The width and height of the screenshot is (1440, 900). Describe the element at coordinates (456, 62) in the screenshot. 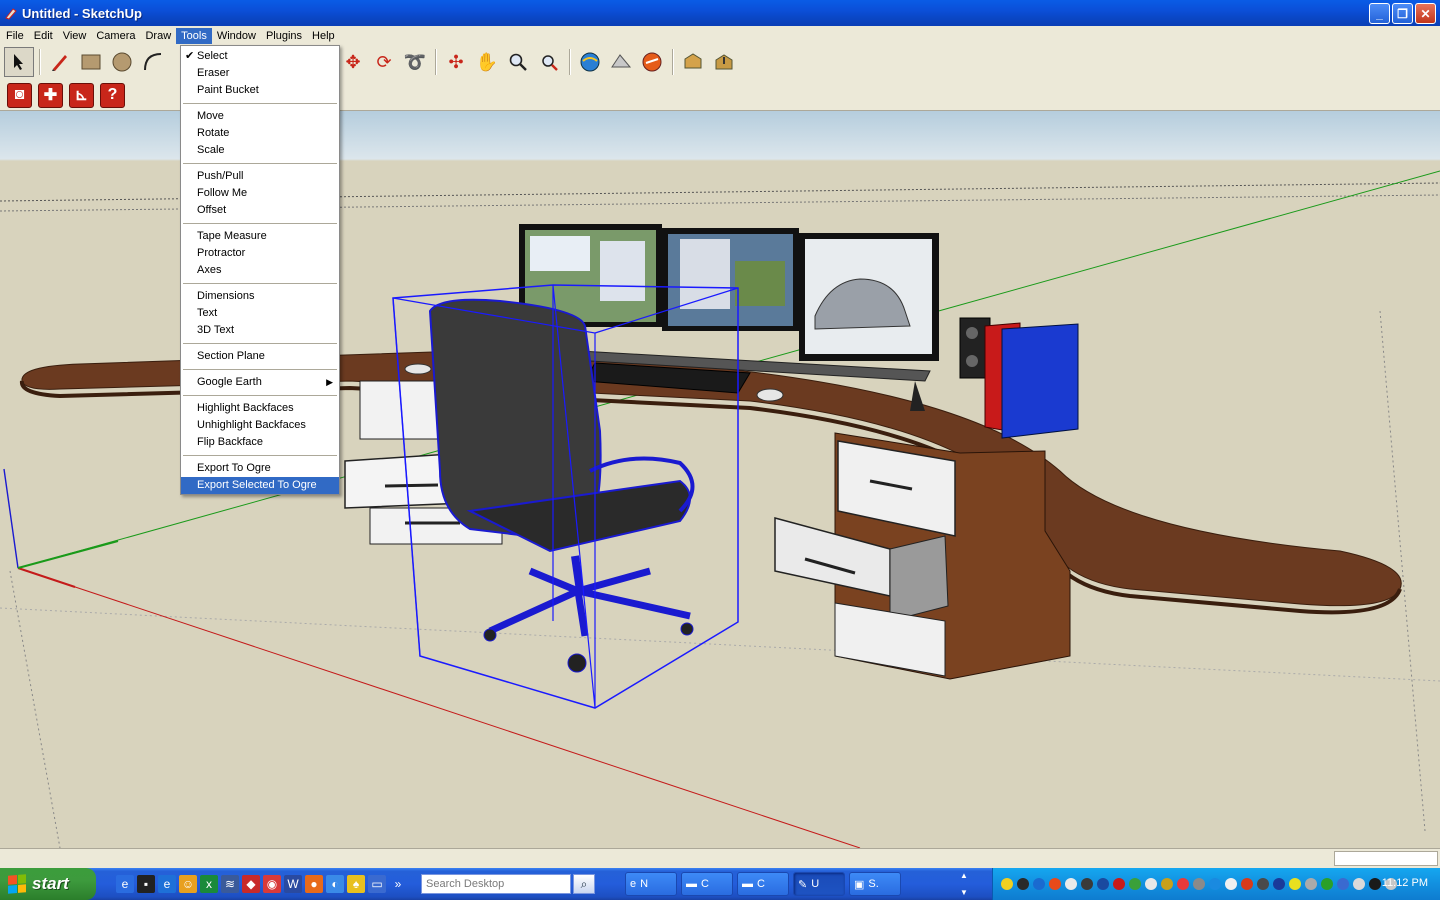

I see `orbit-tool-button: ✣` at that location.